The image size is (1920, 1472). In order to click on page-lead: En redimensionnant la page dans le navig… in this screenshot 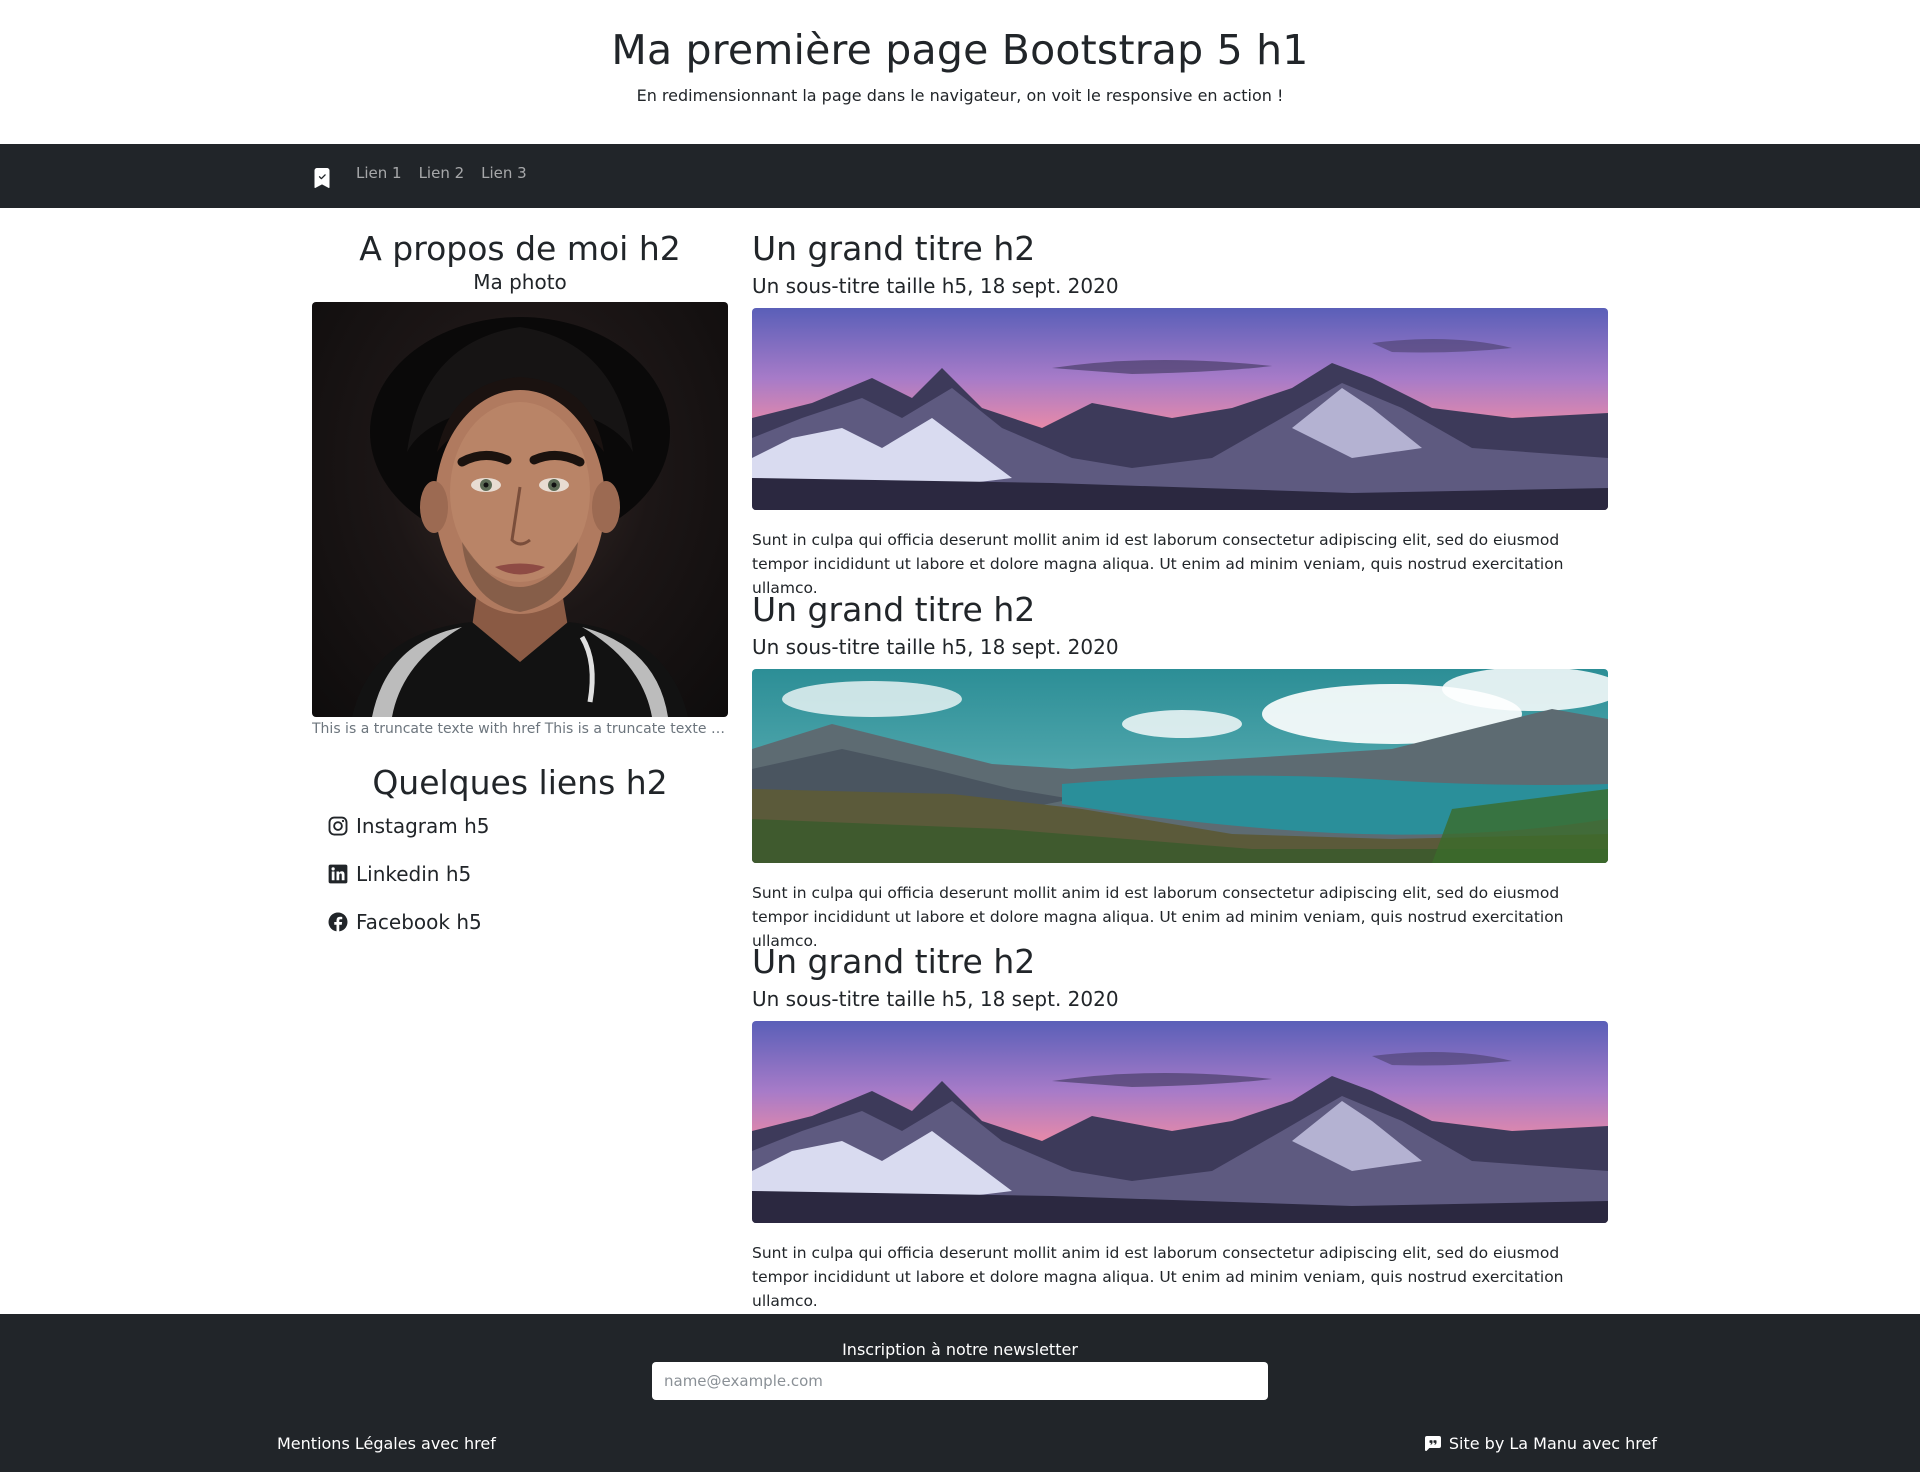, I will do `click(960, 95)`.